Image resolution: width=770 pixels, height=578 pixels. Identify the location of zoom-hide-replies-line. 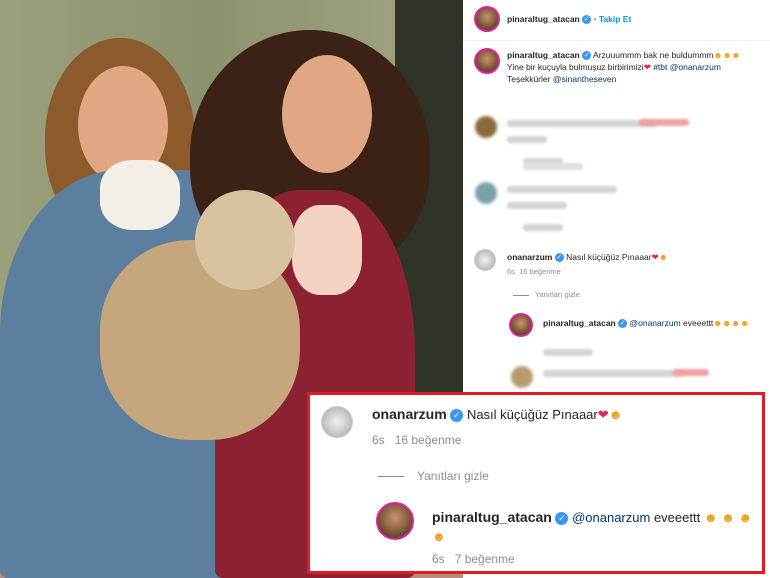
(391, 476).